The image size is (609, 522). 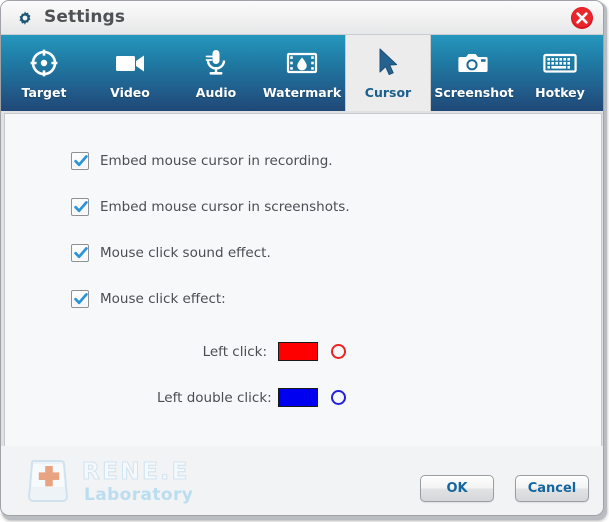 What do you see at coordinates (302, 92) in the screenshot?
I see `tab-label: Watermark` at bounding box center [302, 92].